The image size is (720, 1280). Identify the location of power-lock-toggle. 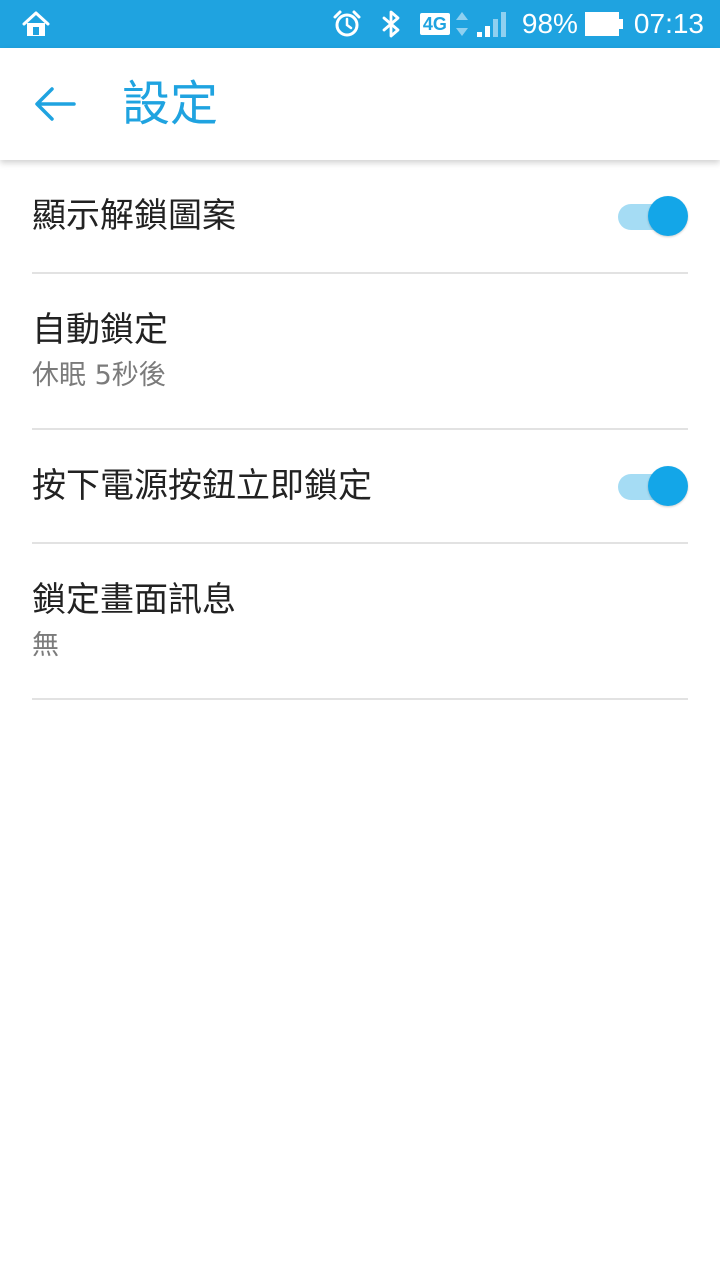
(653, 486).